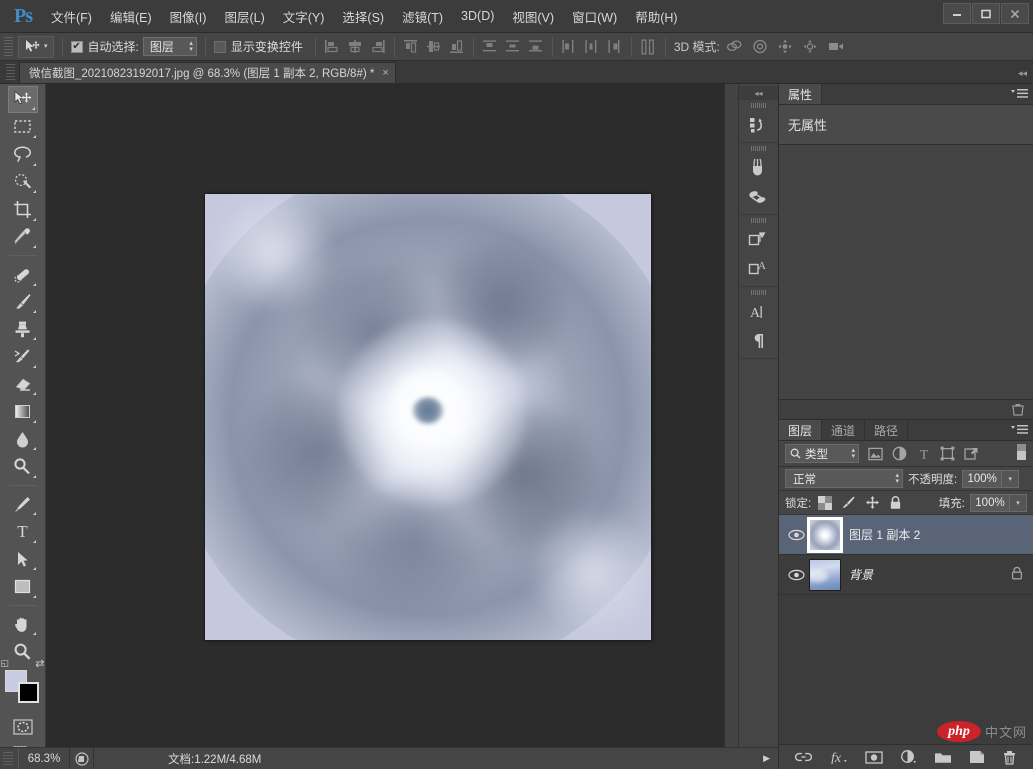 This screenshot has width=1033, height=769. I want to click on distribute-left-icon, so click(569, 46).